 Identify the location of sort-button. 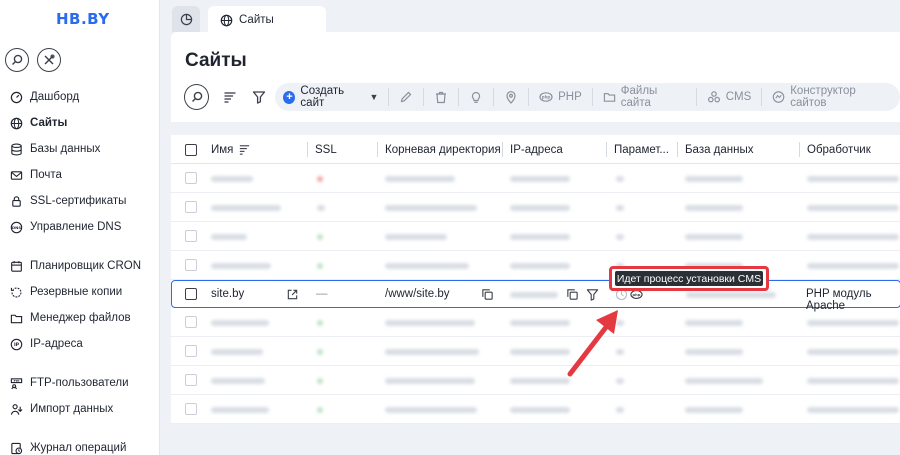
(229, 97).